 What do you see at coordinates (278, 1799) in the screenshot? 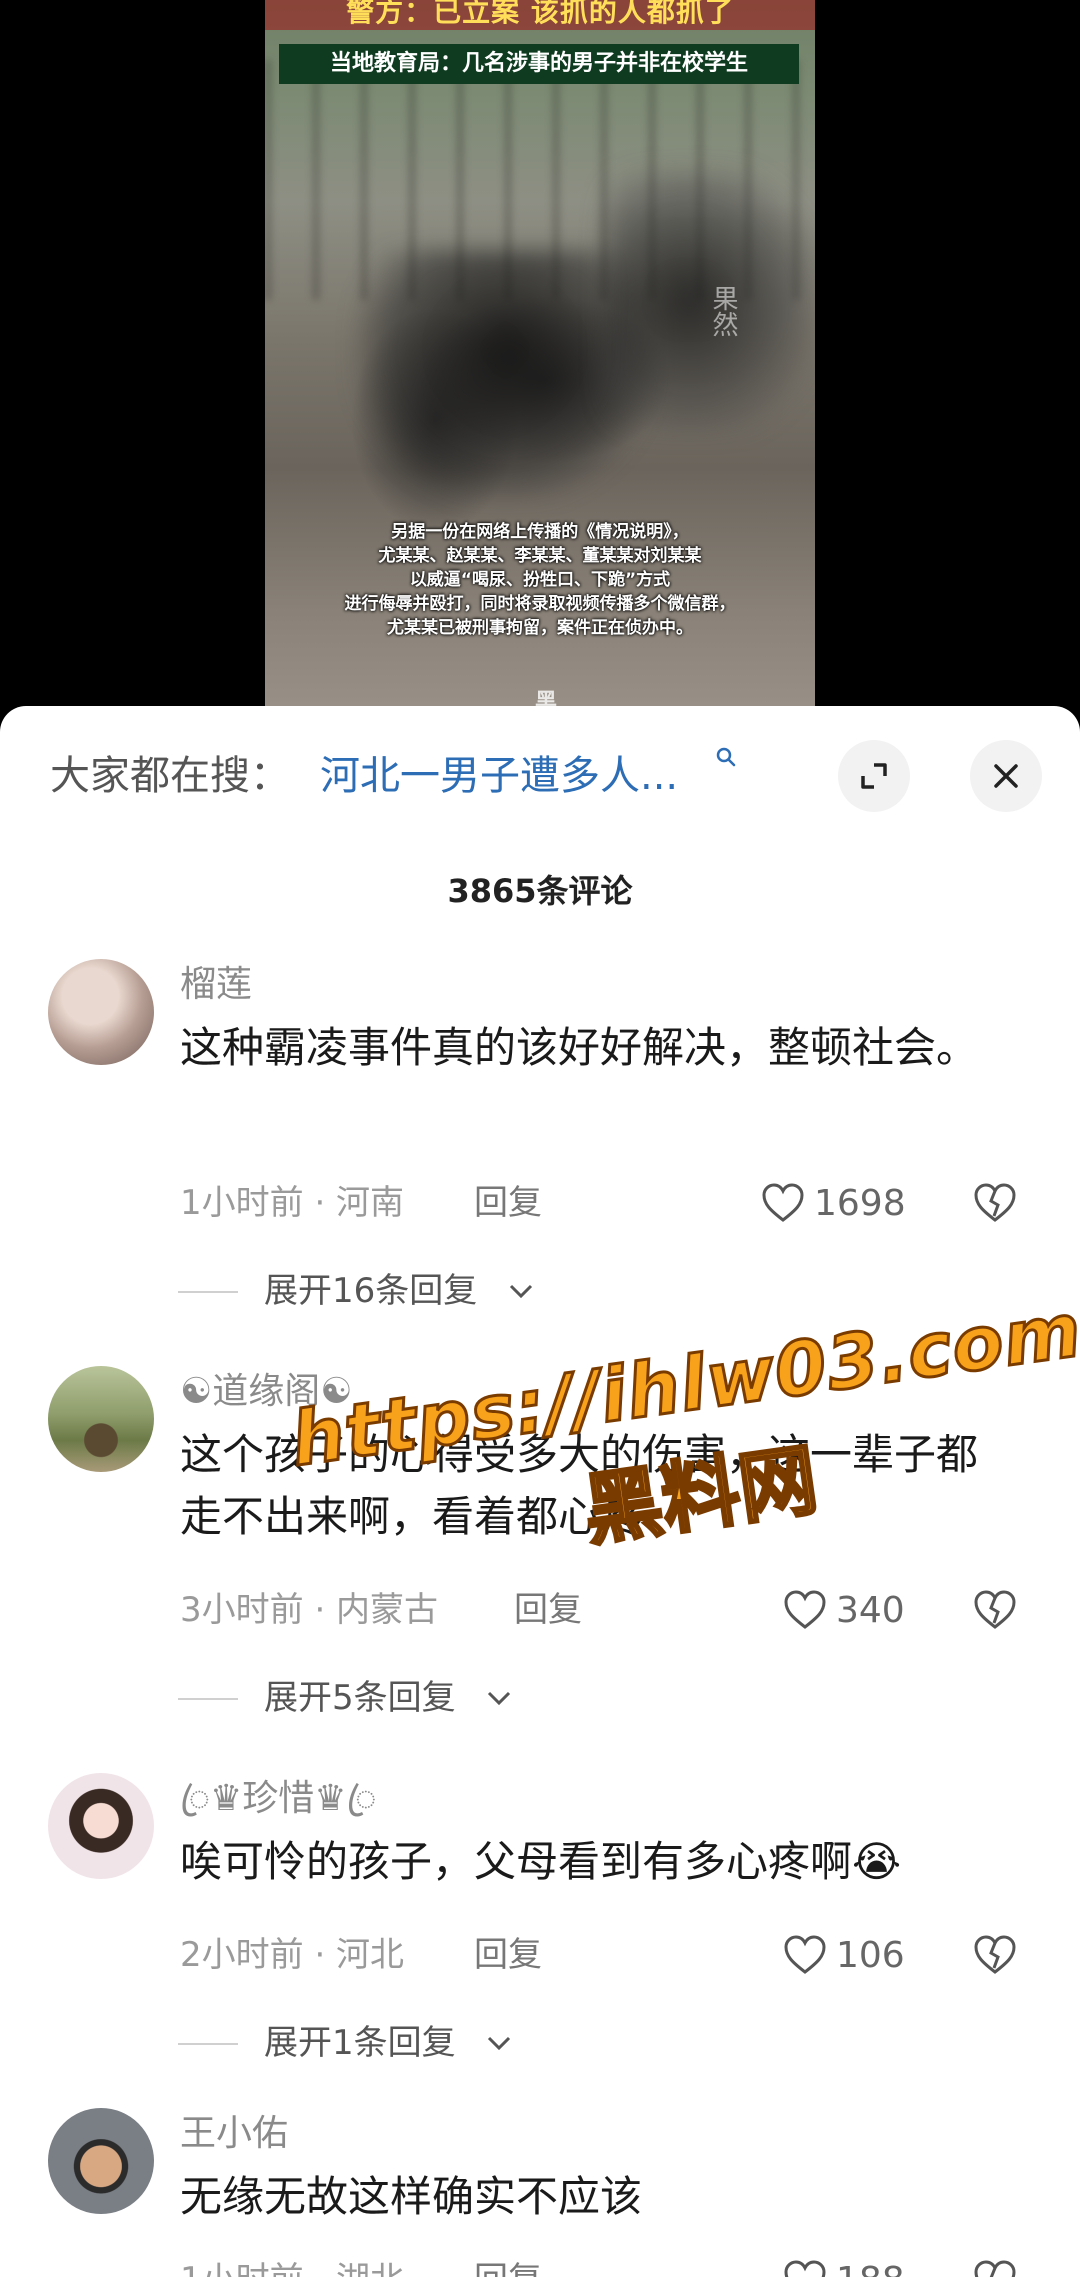
I see `comment-username: ꦿ♛珍惜♛ꦿ` at bounding box center [278, 1799].